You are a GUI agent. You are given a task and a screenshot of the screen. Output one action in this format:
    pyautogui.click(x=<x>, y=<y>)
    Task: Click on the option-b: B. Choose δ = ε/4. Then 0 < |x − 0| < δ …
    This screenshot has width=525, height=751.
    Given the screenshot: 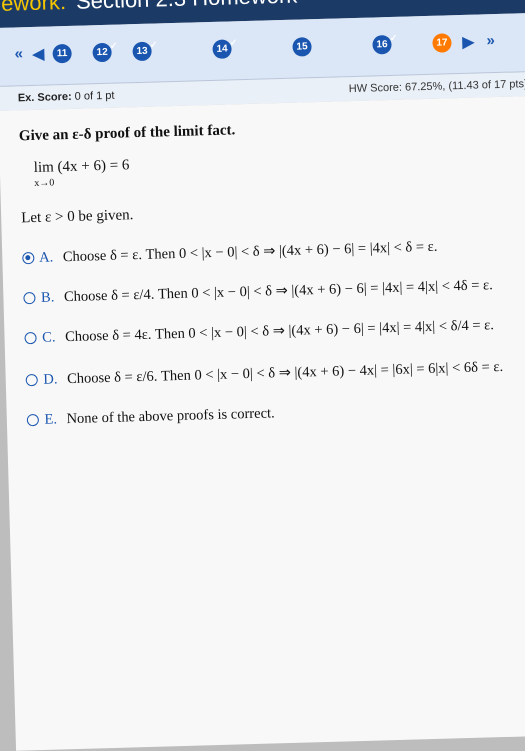 What is the action you would take?
    pyautogui.click(x=258, y=292)
    